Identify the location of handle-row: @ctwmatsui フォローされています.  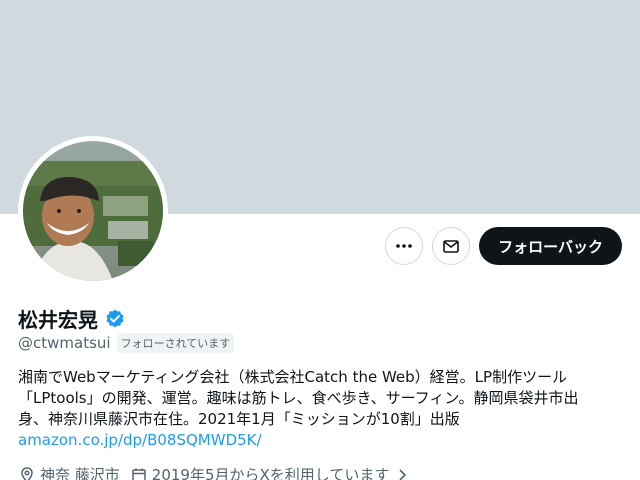
(126, 343).